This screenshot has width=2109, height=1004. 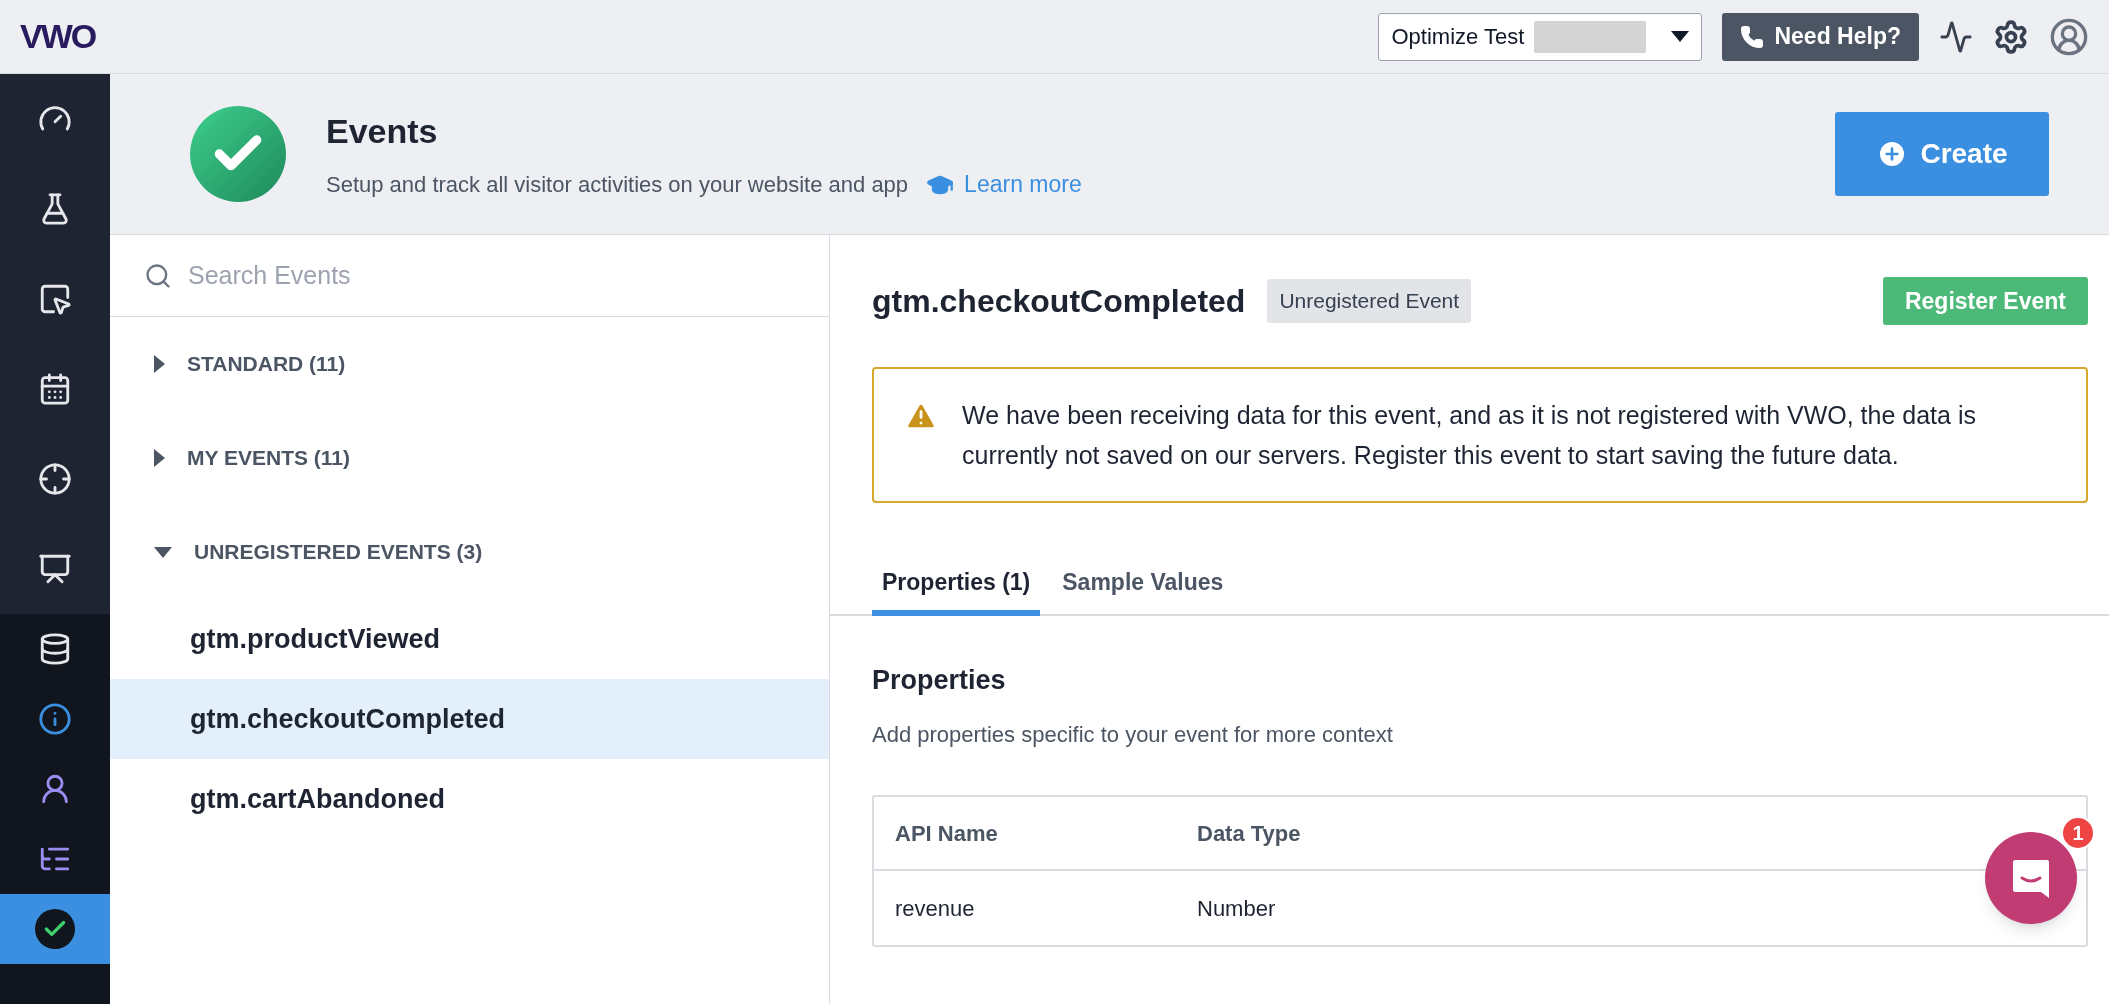 I want to click on cursor-icon, so click(x=55, y=299).